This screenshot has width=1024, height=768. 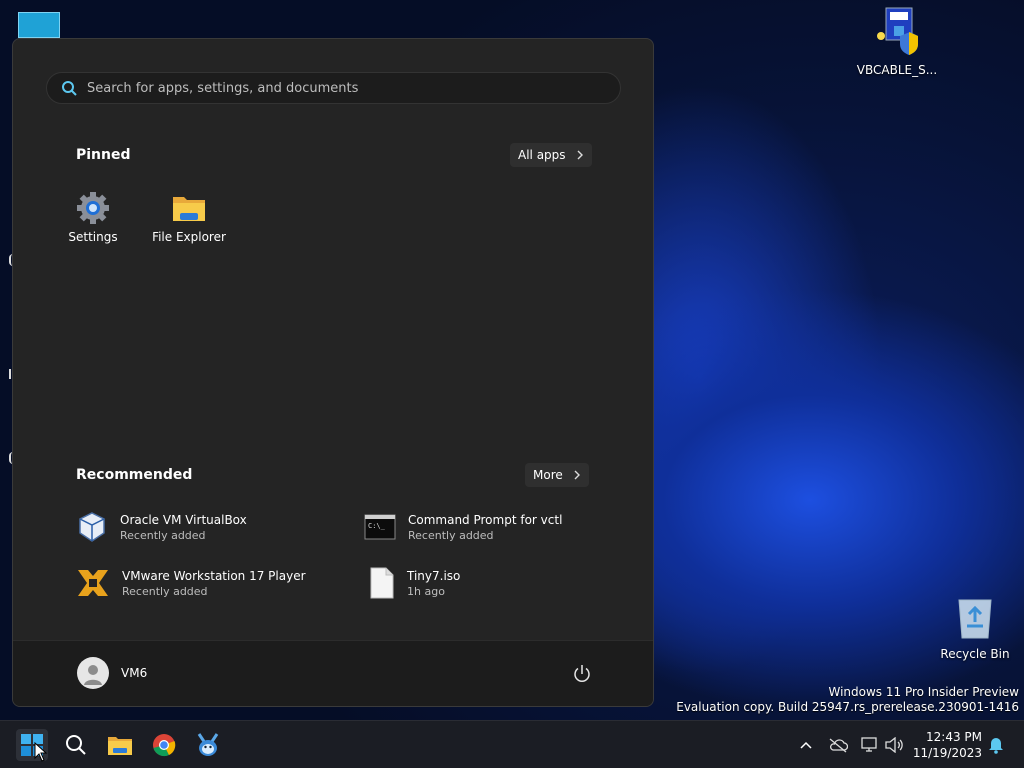 I want to click on recommended-item-name: Oracle VM VirtualBox, so click(x=183, y=519).